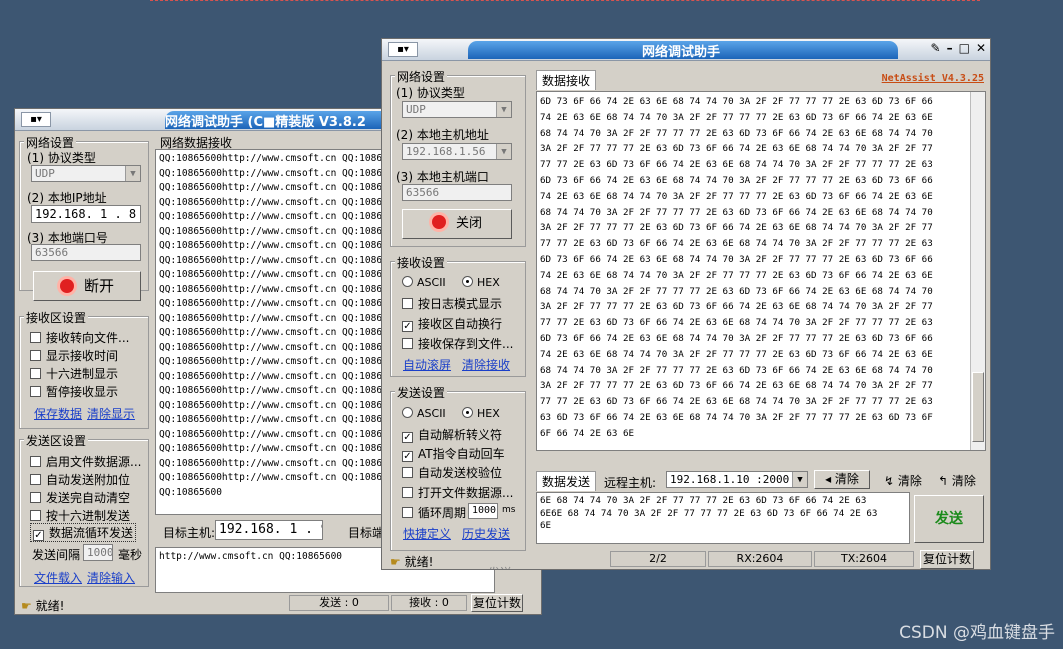  I want to click on auto-clear-checkbox: 发送完自动清空, so click(80, 497).